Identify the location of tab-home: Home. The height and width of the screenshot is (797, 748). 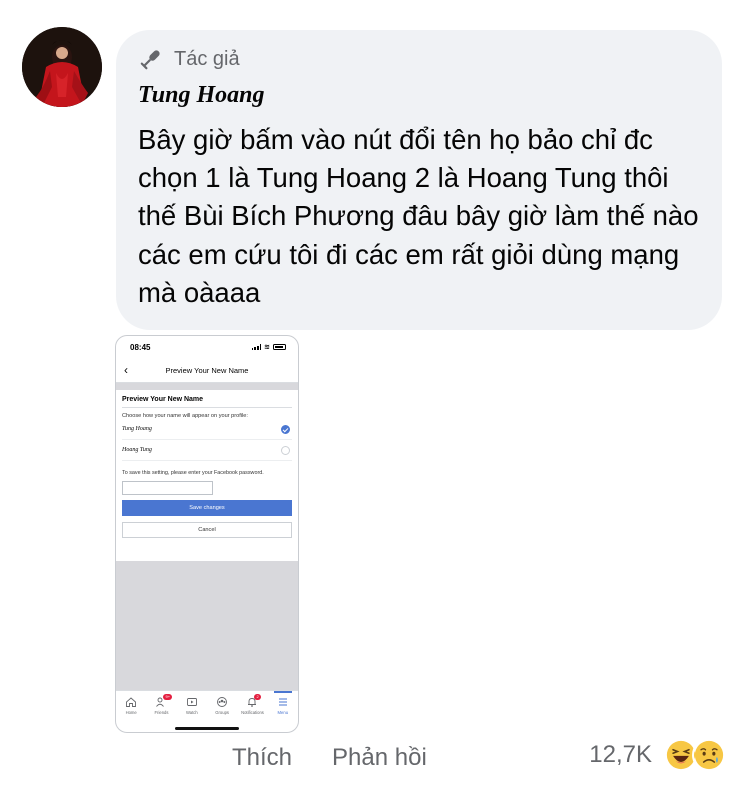
(131, 714).